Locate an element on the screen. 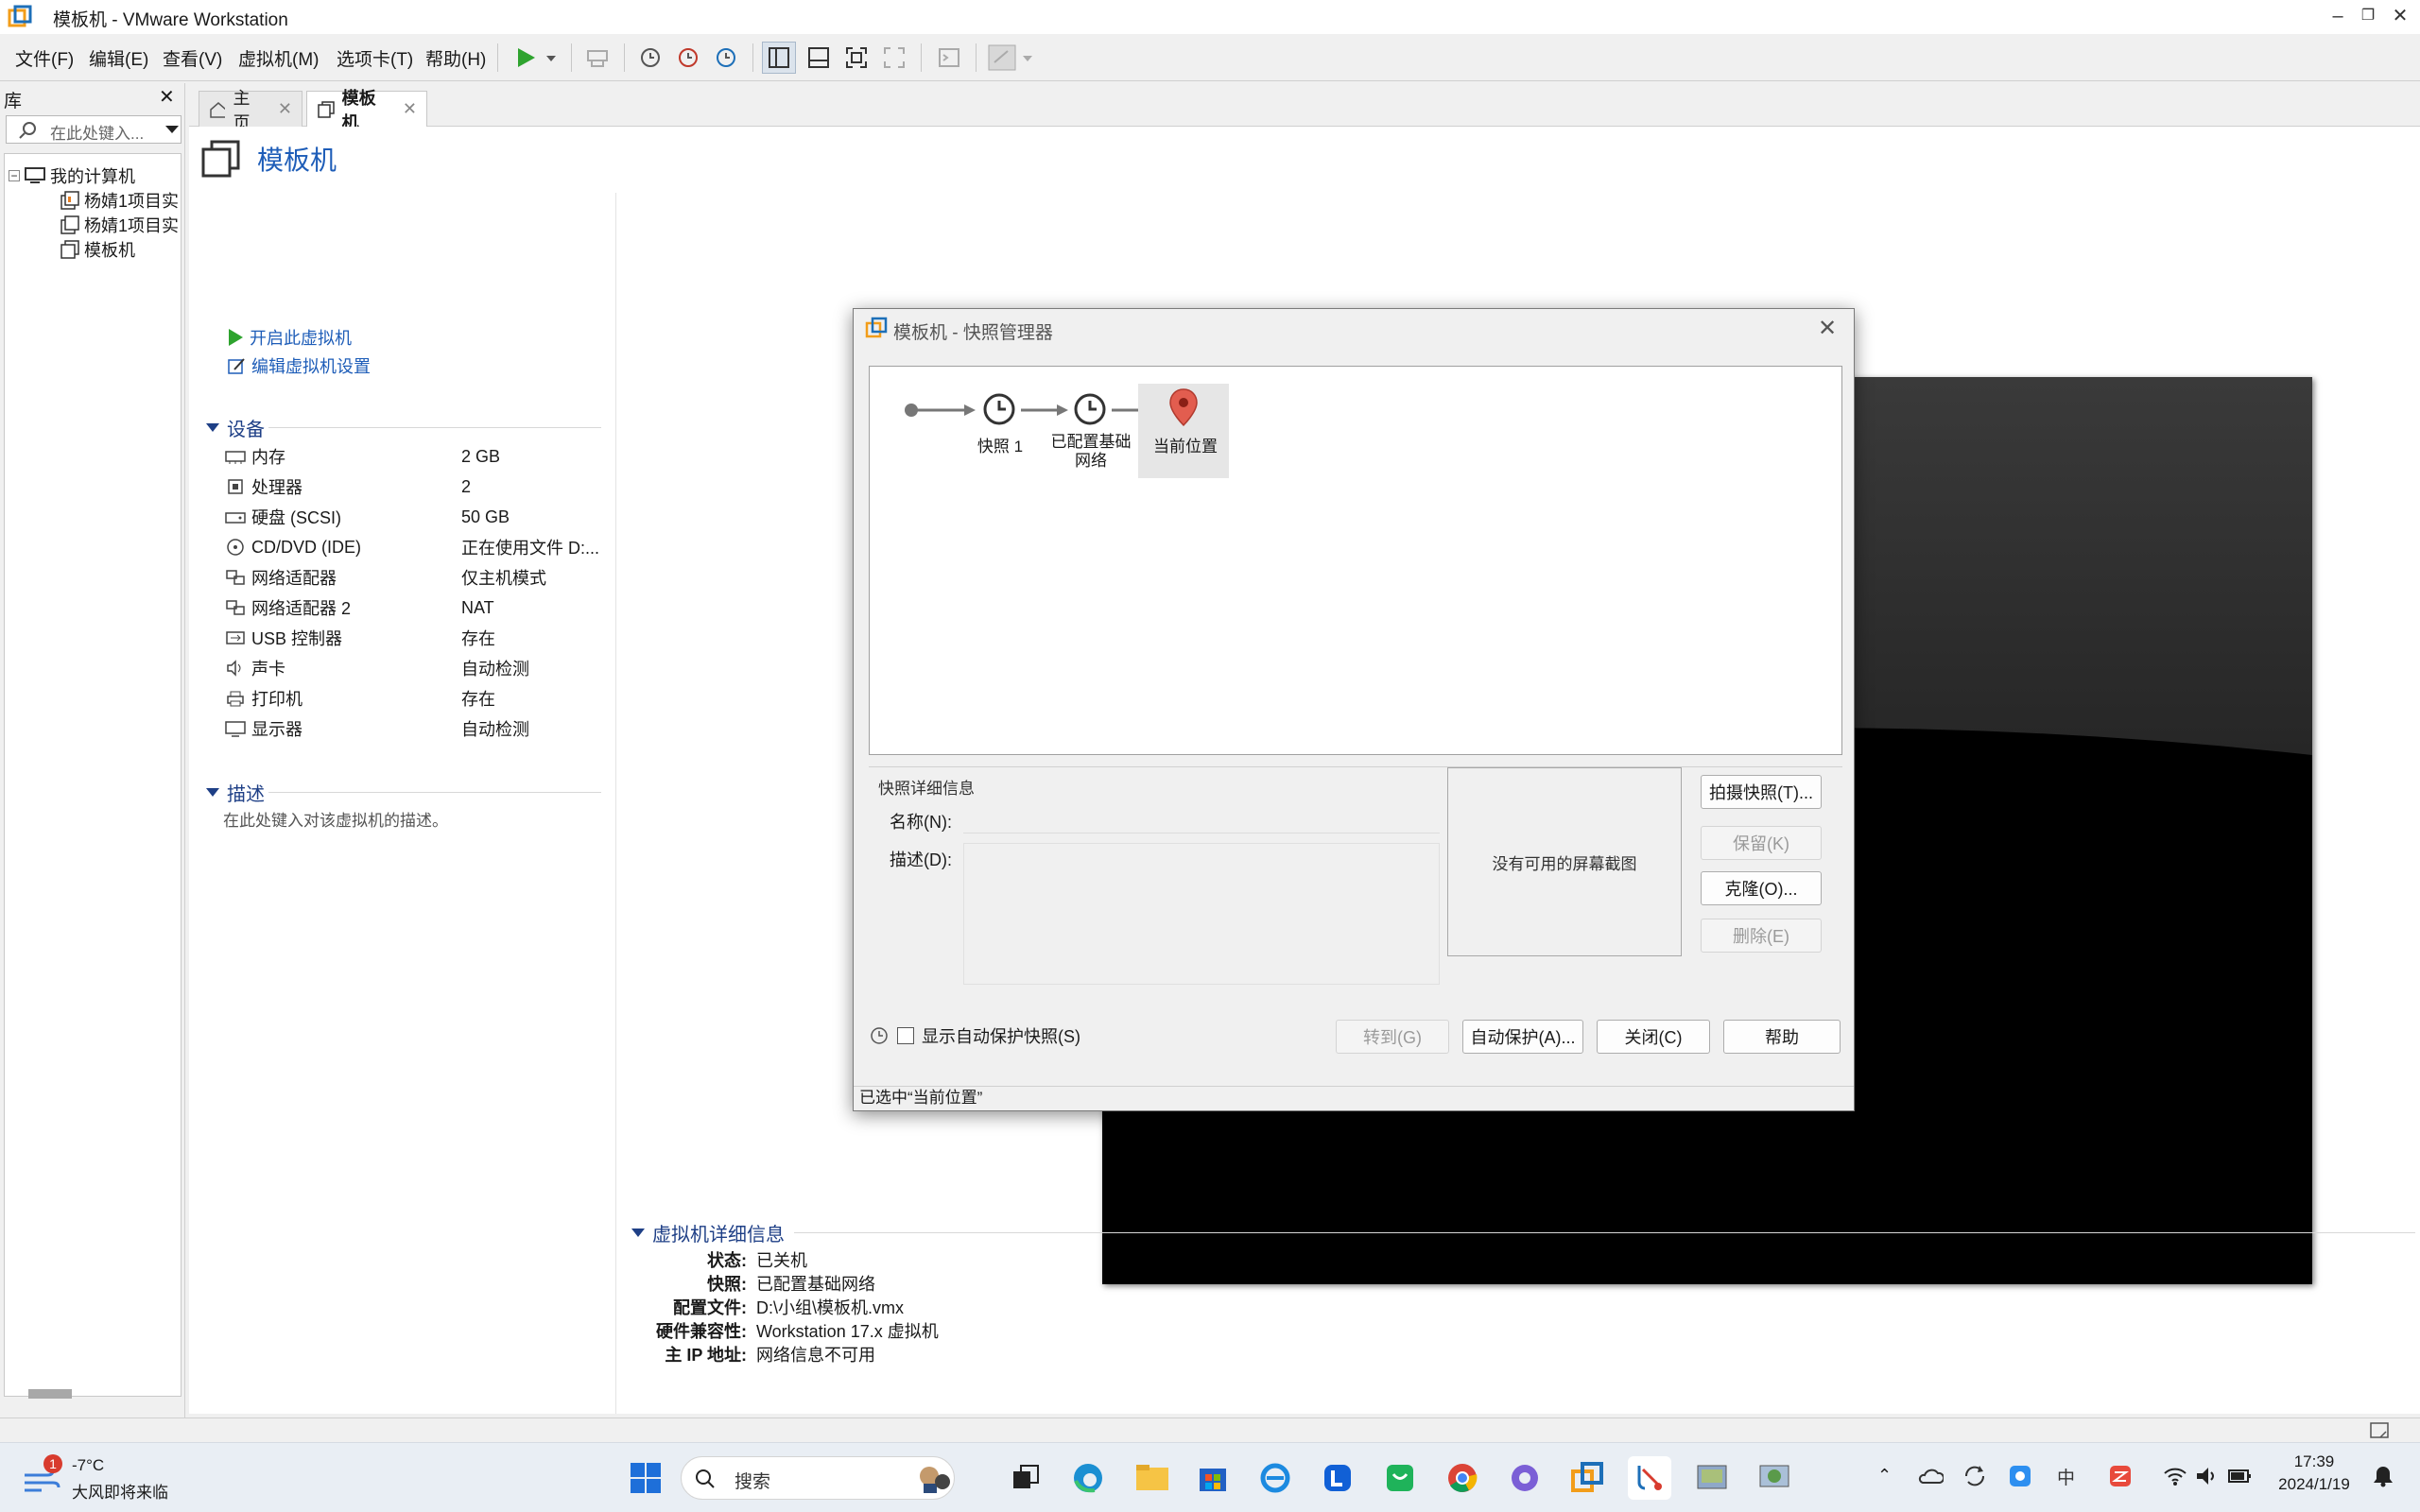  device-row: 显示器 自动检测 is located at coordinates (419, 728).